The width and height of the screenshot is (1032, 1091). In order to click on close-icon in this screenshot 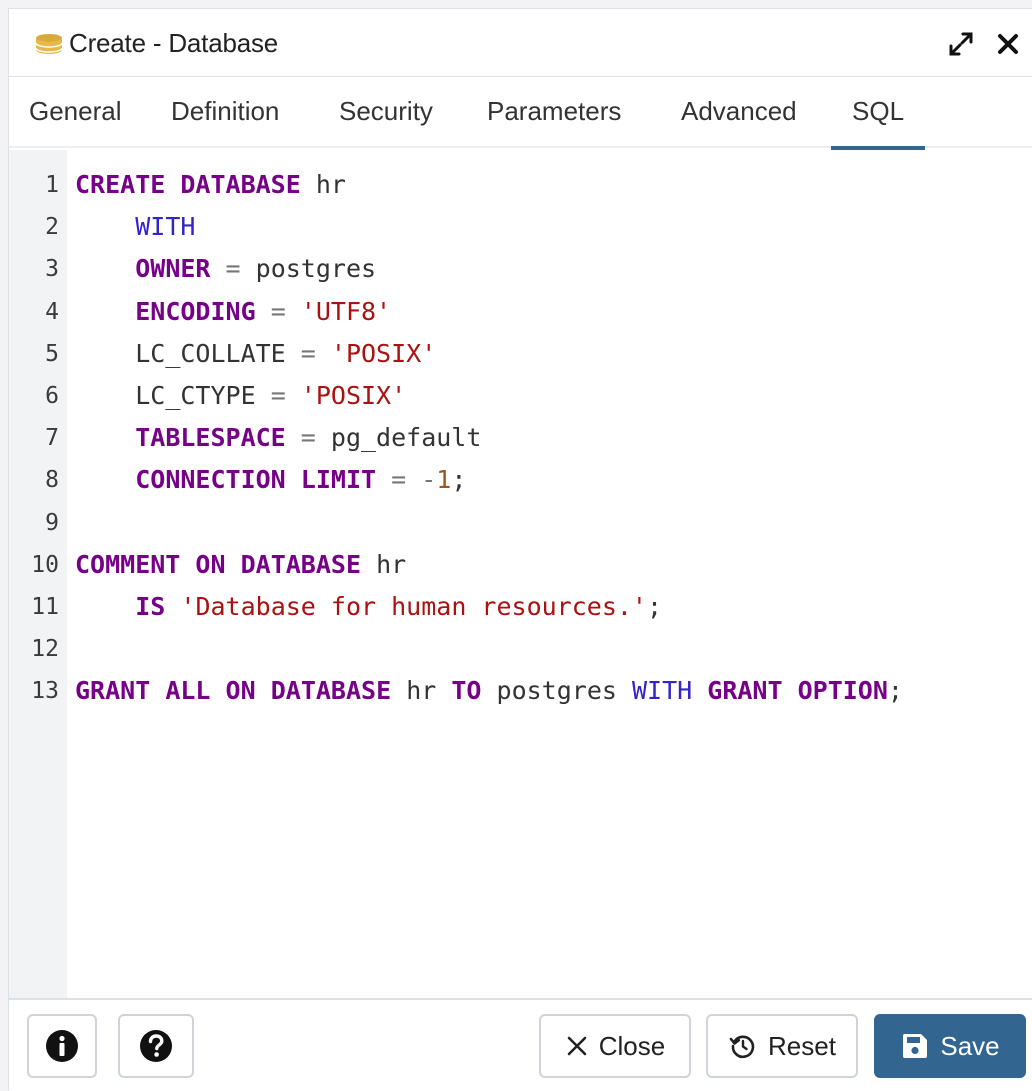, I will do `click(1008, 44)`.